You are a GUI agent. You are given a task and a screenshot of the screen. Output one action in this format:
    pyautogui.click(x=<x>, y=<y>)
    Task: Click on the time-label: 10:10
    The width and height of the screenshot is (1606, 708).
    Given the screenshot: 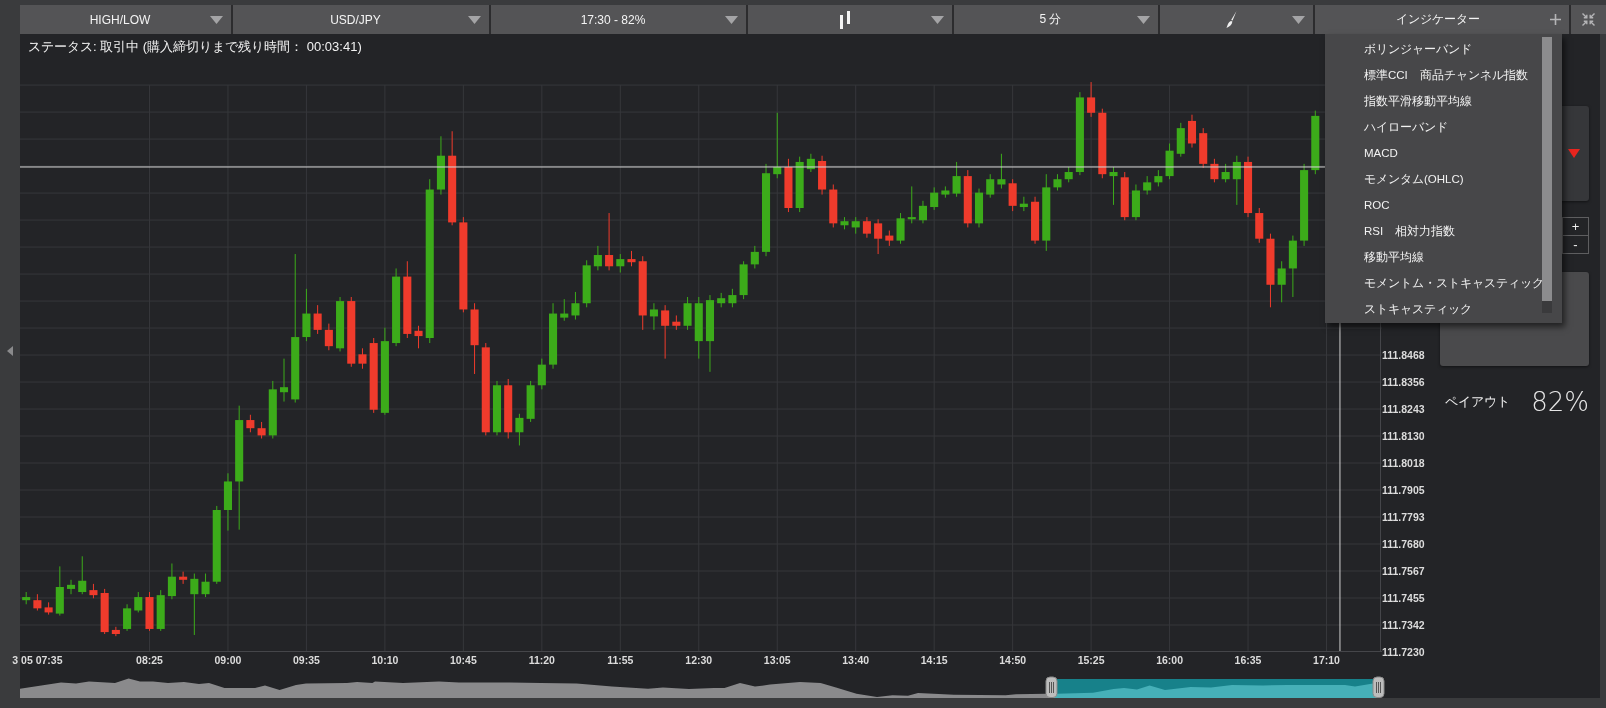 What is the action you would take?
    pyautogui.click(x=385, y=660)
    